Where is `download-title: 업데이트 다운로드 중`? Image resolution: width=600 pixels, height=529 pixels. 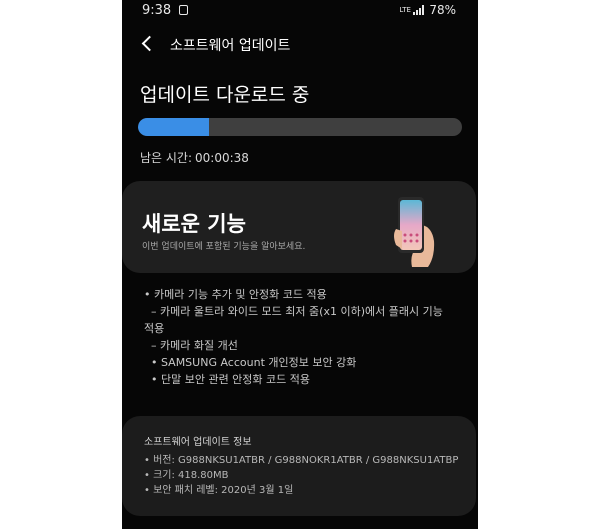 download-title: 업데이트 다운로드 중 is located at coordinates (225, 95).